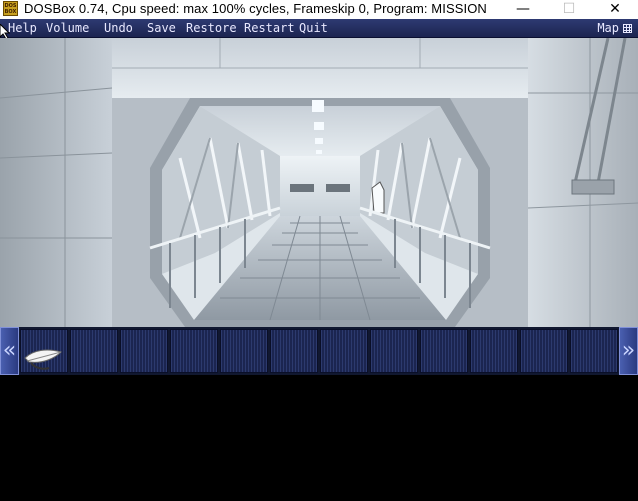  I want to click on inventory-scroll-right-button: », so click(628, 351).